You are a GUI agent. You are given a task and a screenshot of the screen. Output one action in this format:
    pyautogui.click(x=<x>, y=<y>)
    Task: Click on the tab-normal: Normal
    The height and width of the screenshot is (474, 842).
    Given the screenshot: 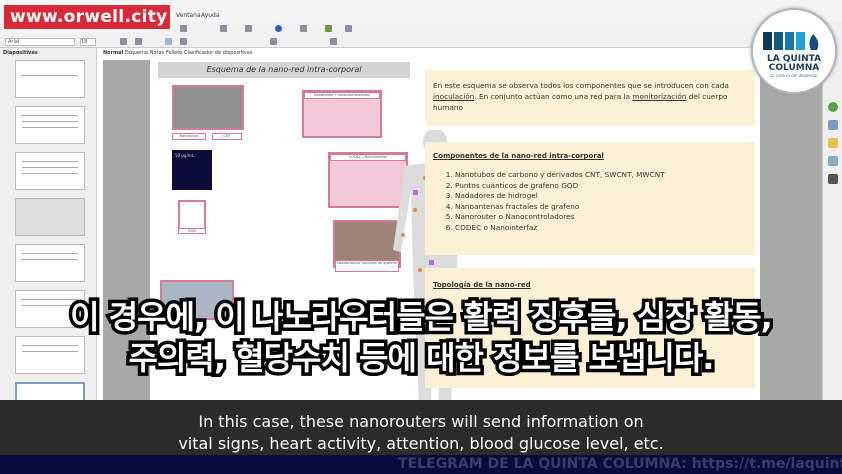 What is the action you would take?
    pyautogui.click(x=113, y=53)
    